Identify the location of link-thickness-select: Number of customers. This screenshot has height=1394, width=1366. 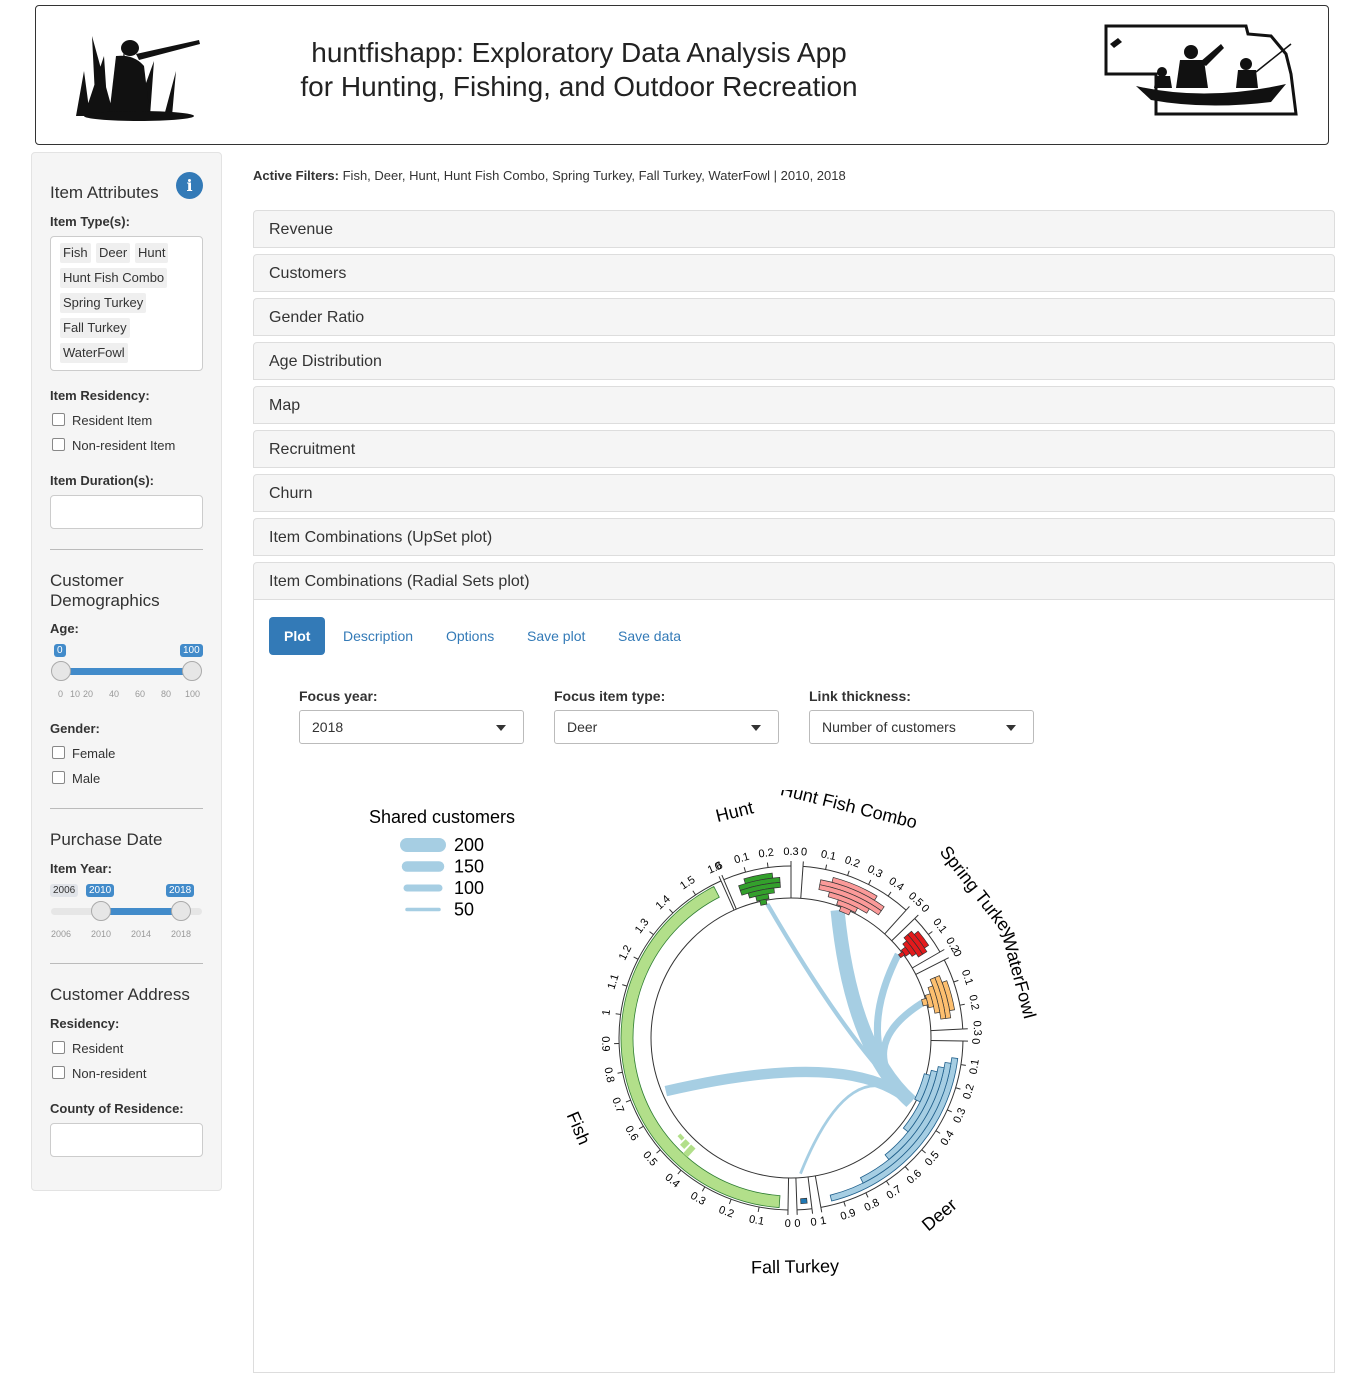
(921, 727).